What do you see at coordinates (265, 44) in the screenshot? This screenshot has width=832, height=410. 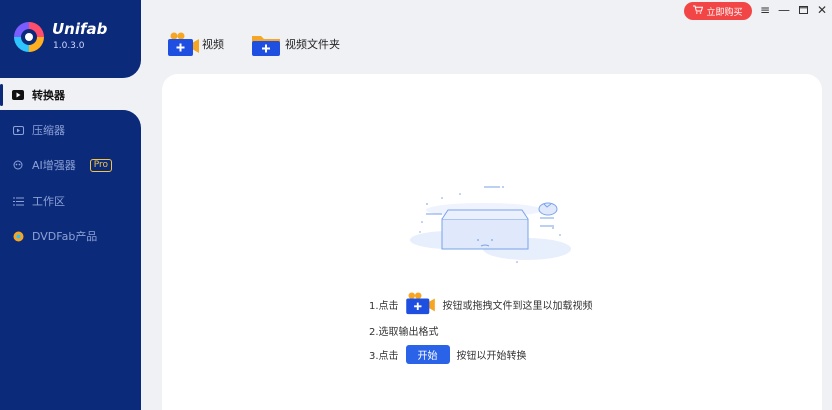 I see `add-folder-icon` at bounding box center [265, 44].